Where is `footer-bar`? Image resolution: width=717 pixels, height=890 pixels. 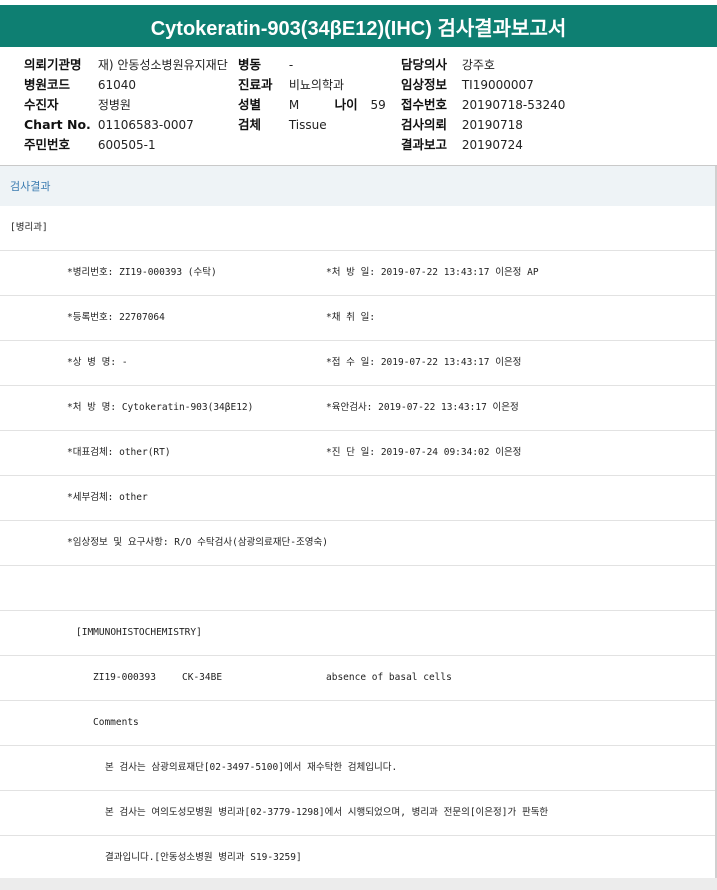 footer-bar is located at coordinates (358, 884).